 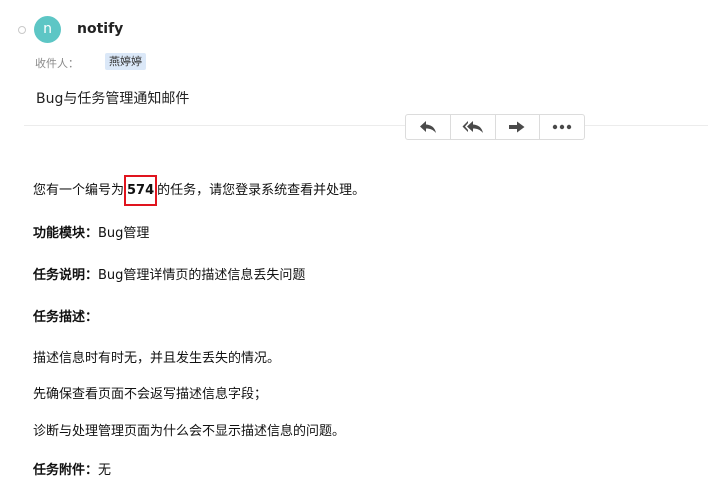 I want to click on attachment-label: 任务附件：, so click(x=66, y=470).